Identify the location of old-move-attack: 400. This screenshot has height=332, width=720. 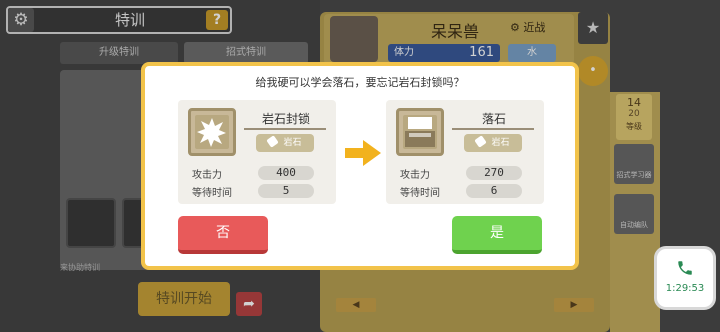
(286, 173).